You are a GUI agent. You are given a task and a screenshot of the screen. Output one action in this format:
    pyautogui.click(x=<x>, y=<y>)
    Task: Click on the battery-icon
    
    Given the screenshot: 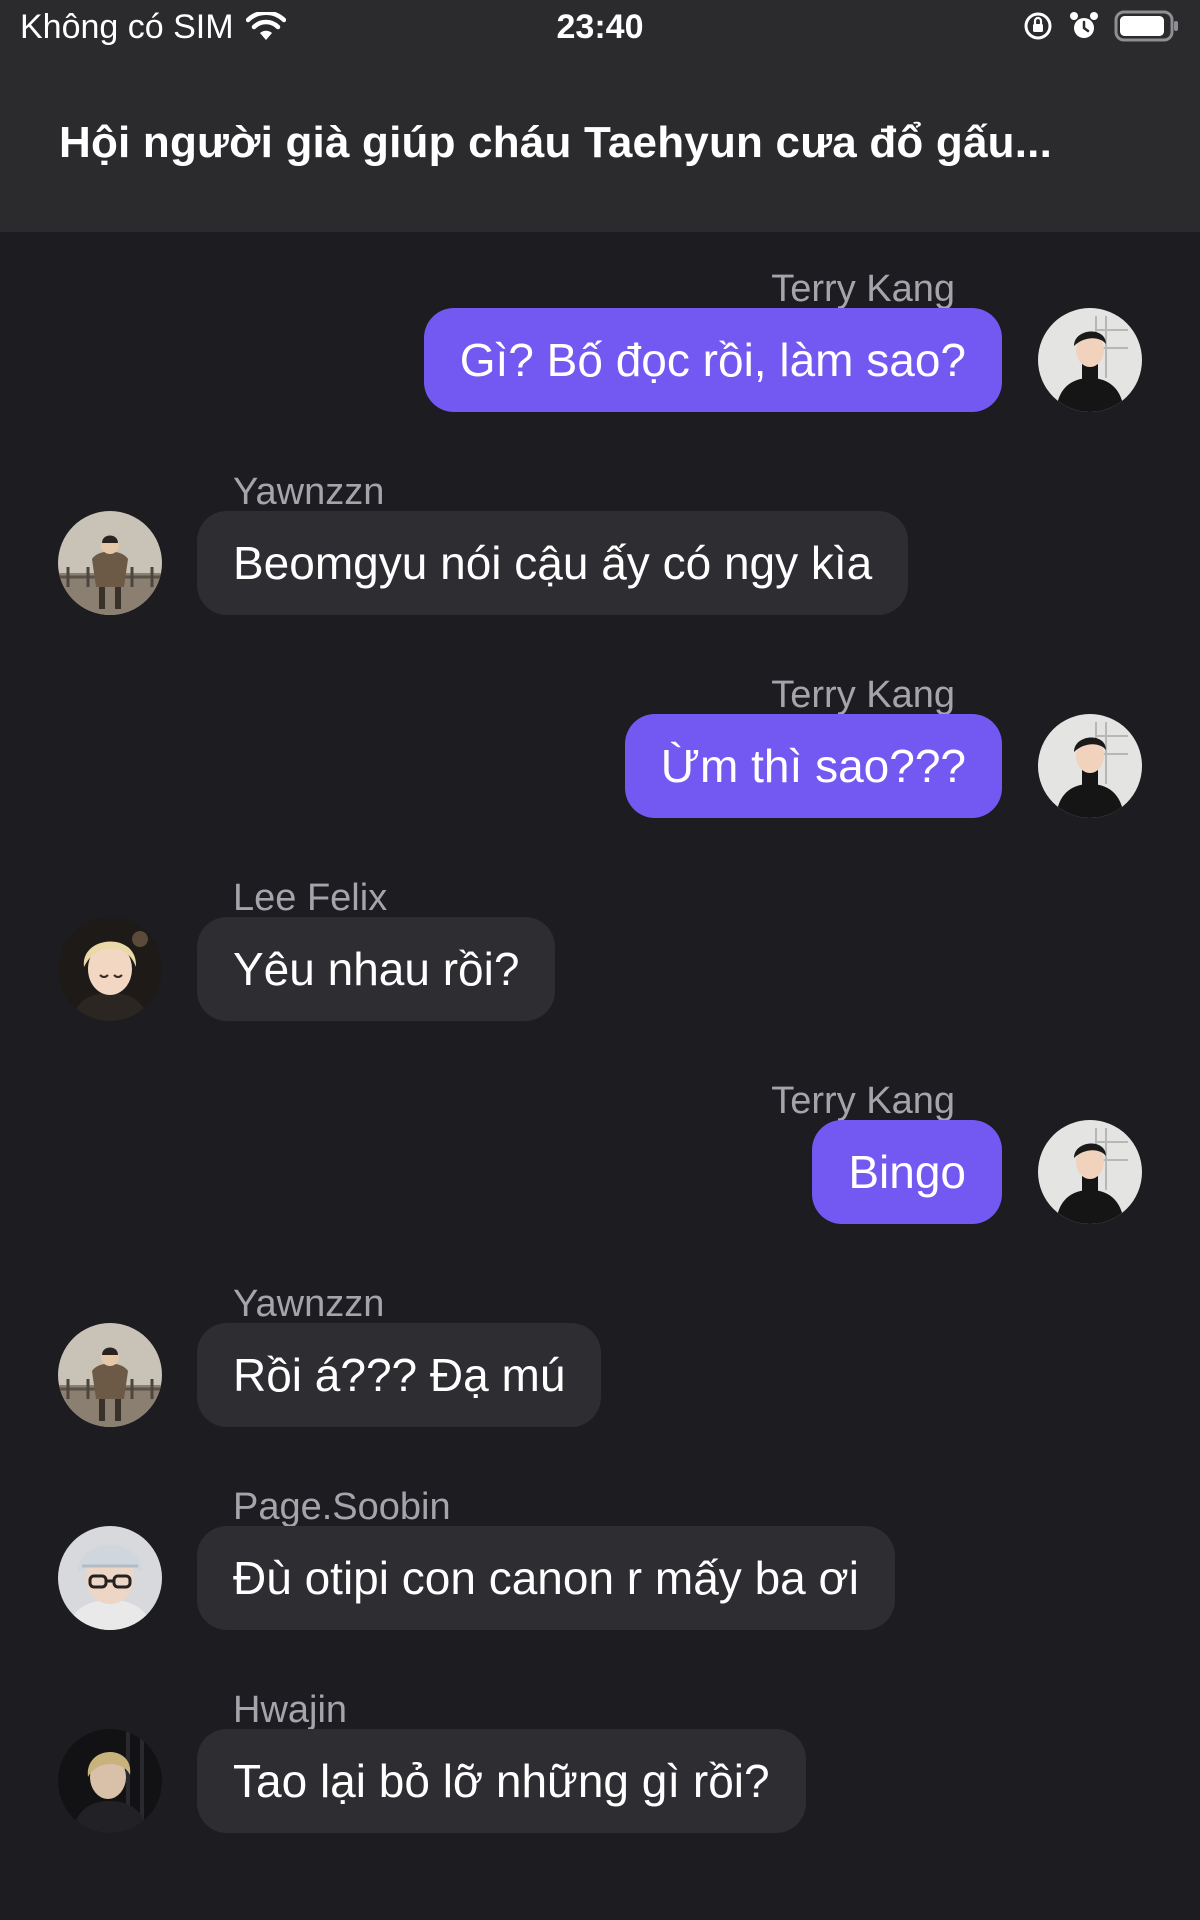 What is the action you would take?
    pyautogui.click(x=1147, y=26)
    